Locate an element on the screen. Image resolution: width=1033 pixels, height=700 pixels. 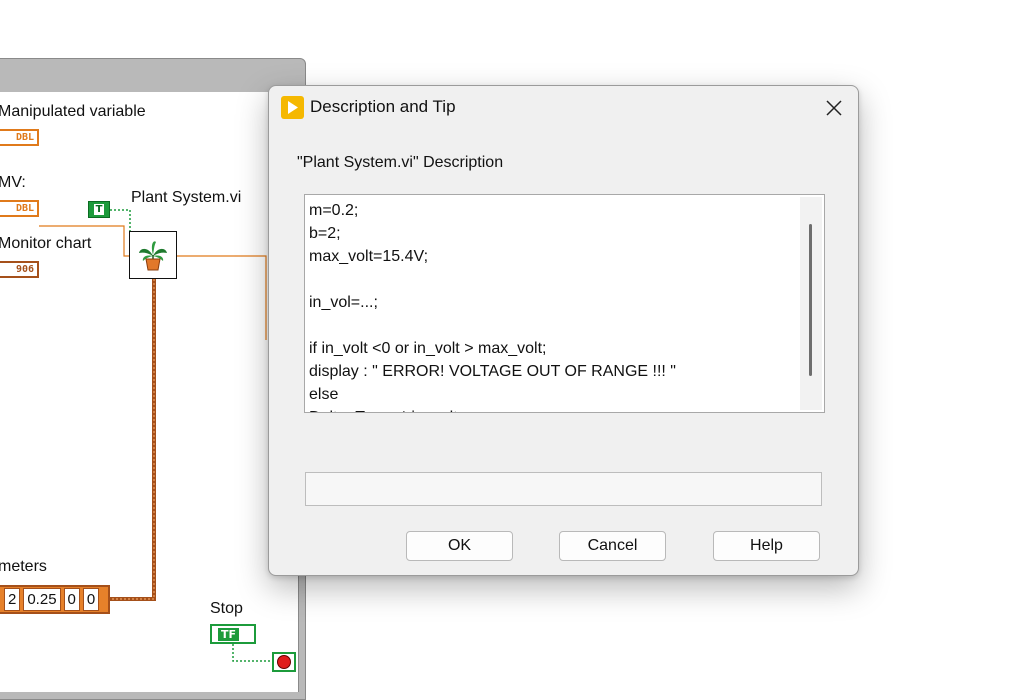
scrollbar-thumb is located at coordinates (810, 300).